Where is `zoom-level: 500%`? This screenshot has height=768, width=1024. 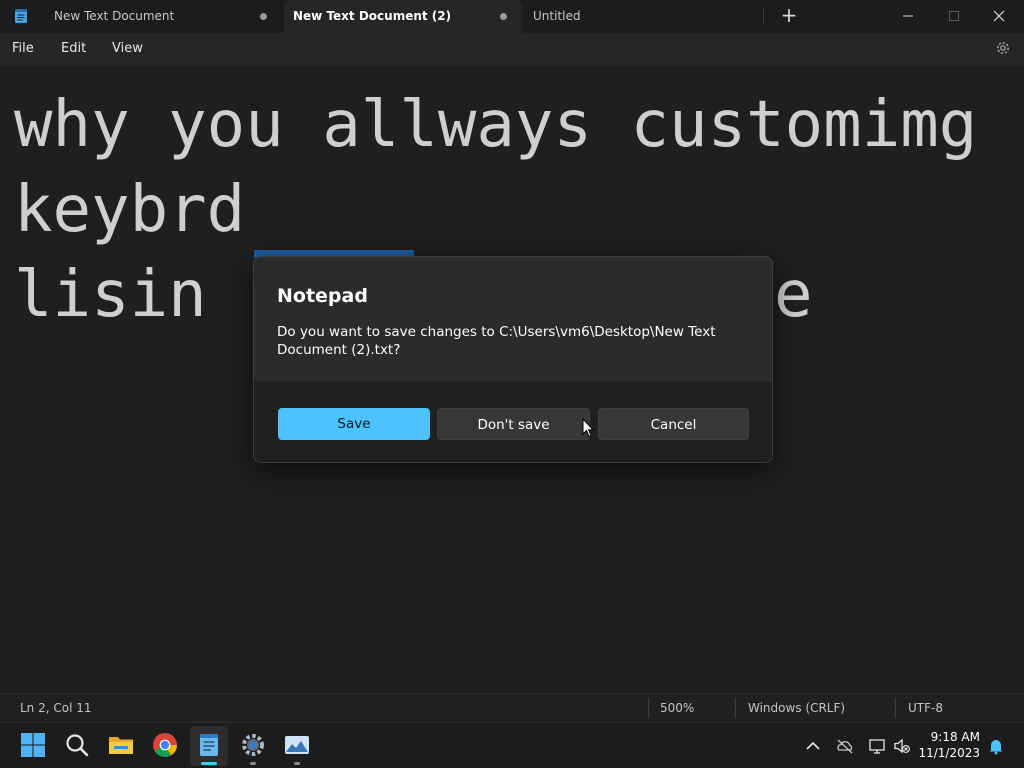 zoom-level: 500% is located at coordinates (677, 708).